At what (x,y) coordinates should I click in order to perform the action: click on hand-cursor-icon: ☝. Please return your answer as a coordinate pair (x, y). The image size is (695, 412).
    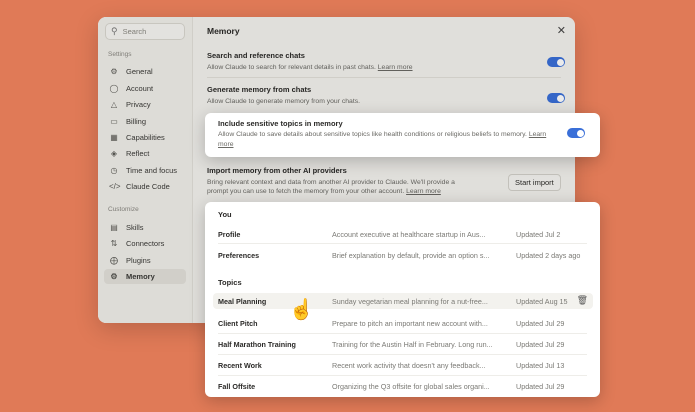
    Looking at the image, I should click on (301, 310).